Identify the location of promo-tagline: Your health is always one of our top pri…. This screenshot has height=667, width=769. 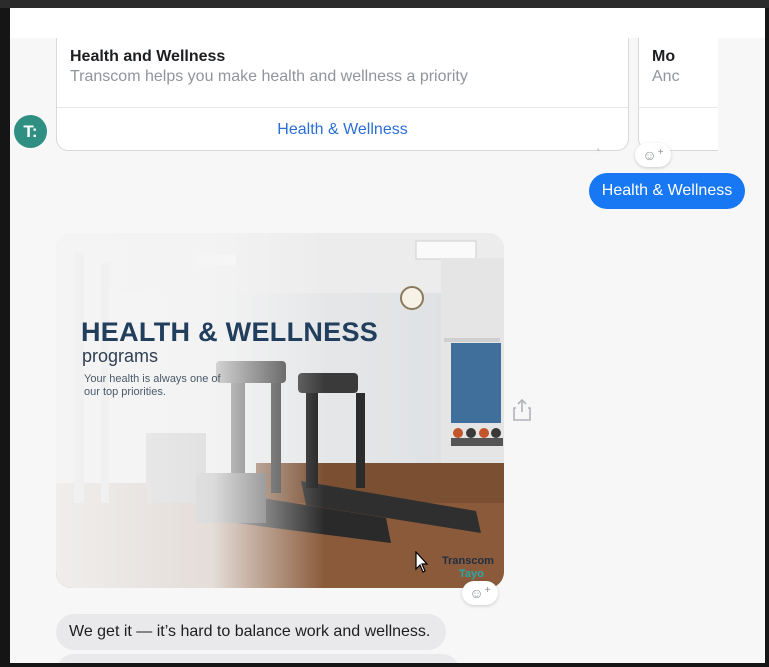
(152, 385).